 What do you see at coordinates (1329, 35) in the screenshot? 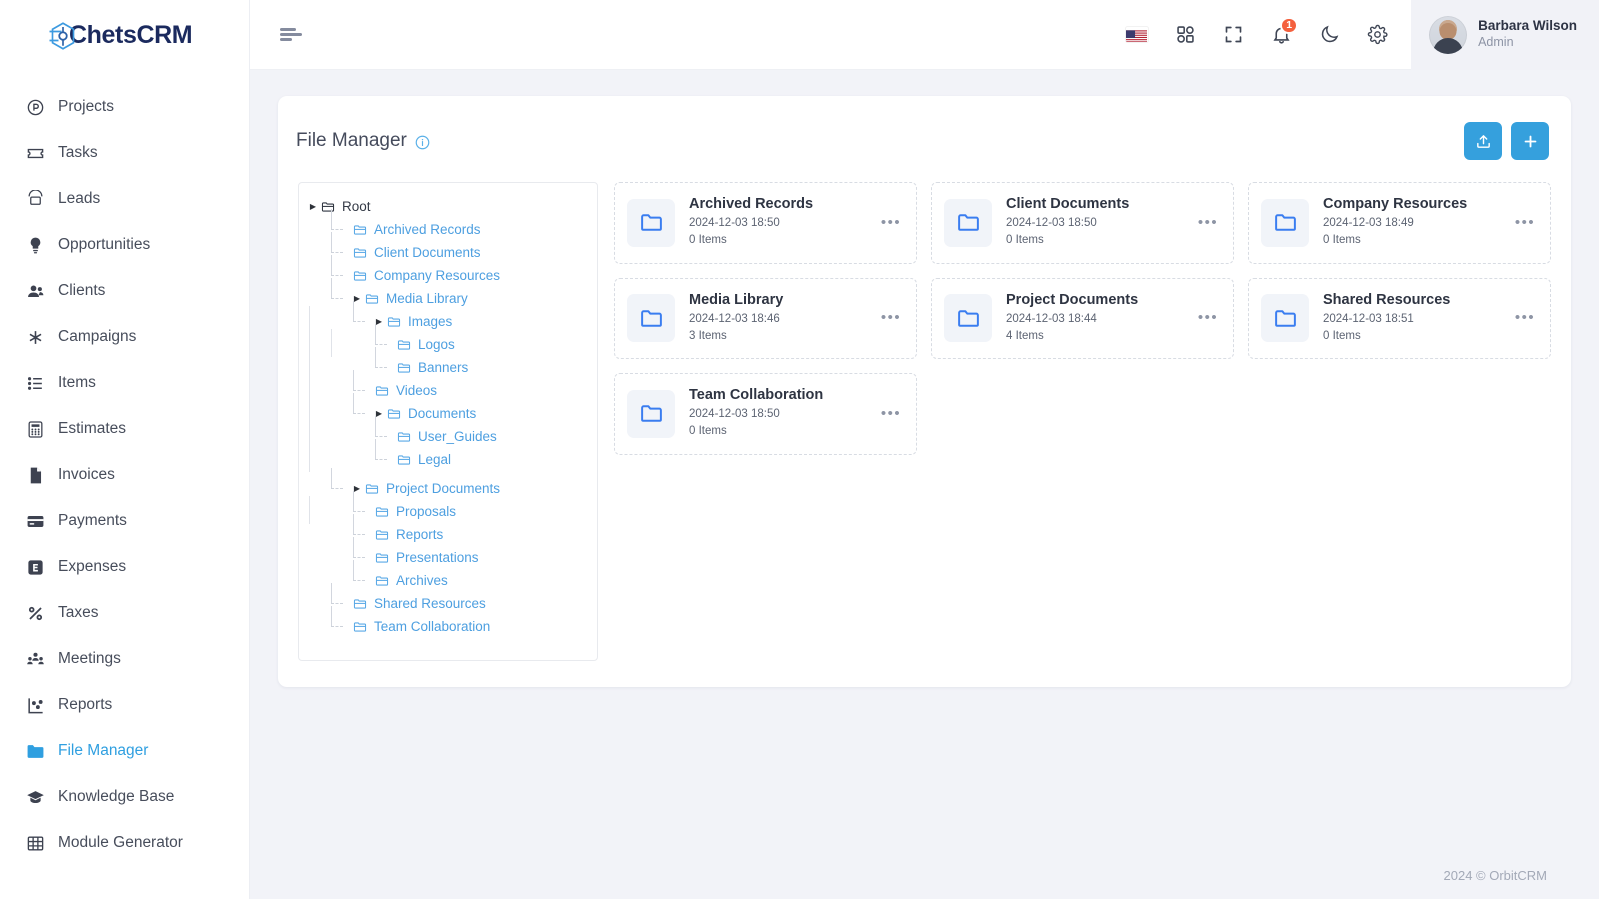
I see `dark-mode-moon-icon` at bounding box center [1329, 35].